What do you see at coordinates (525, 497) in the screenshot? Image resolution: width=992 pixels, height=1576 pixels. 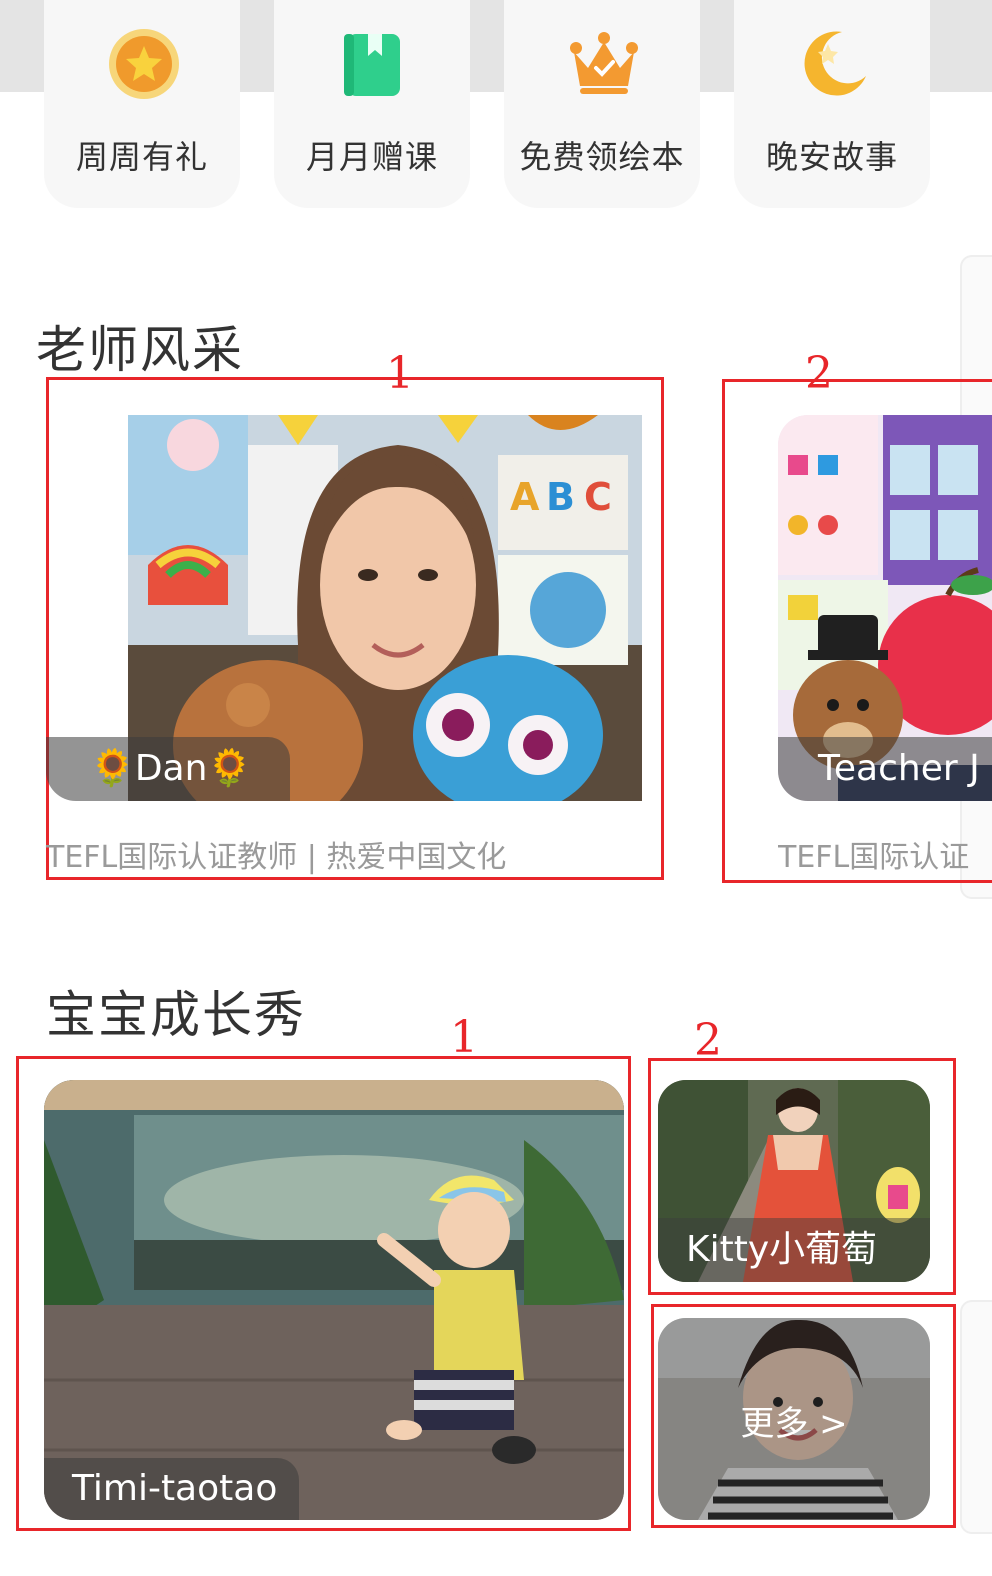 I see `svg-text: A` at bounding box center [525, 497].